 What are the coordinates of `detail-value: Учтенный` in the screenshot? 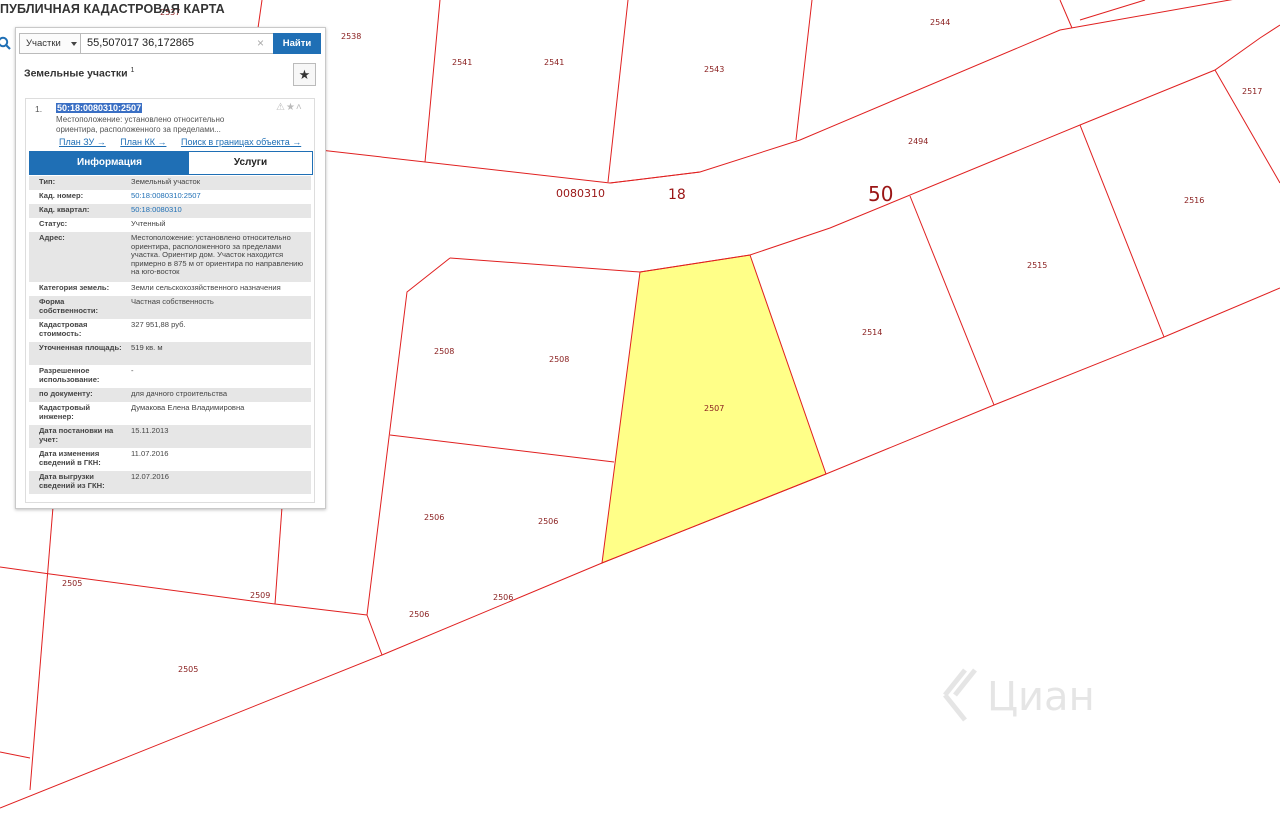 It's located at (148, 223).